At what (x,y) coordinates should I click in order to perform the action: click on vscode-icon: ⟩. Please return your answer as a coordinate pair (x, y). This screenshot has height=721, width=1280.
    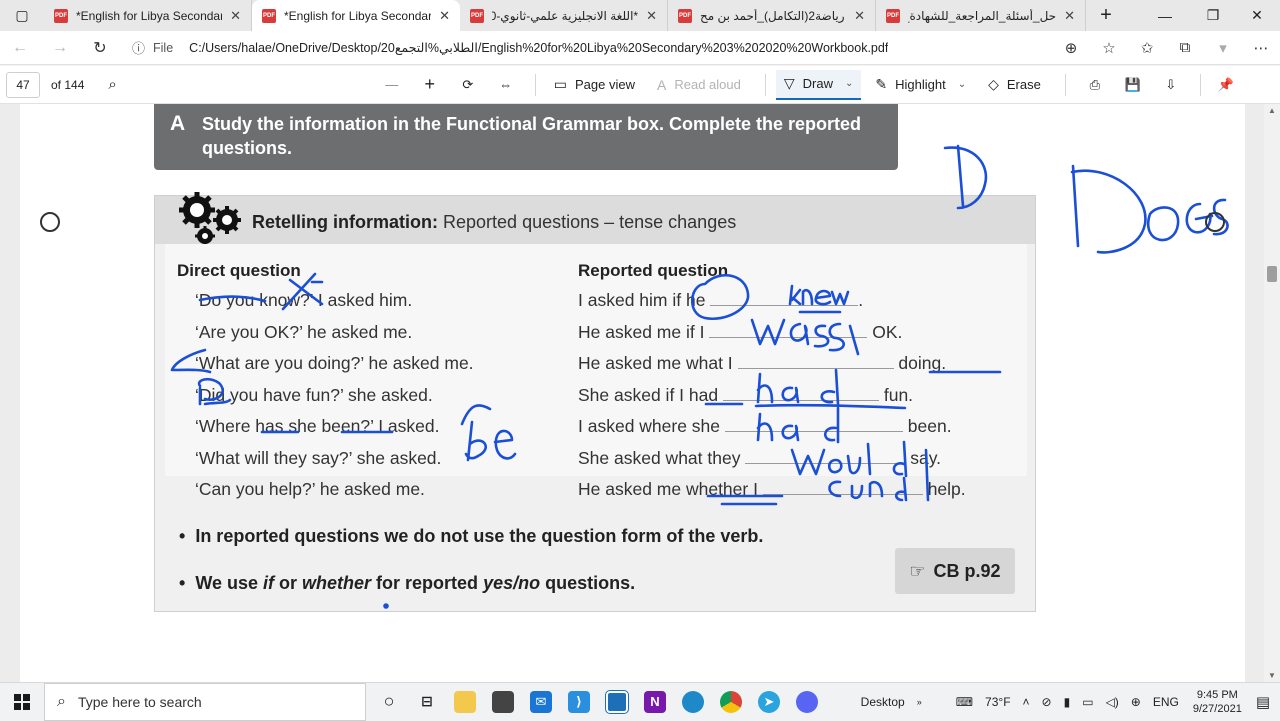
    Looking at the image, I should click on (579, 702).